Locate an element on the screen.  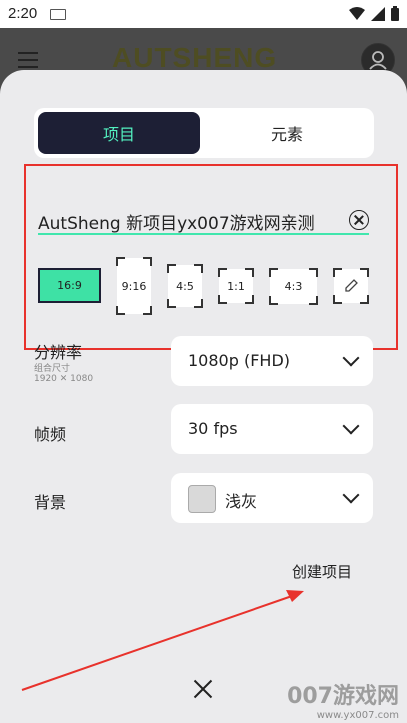
watermark-url: www.yx007.com is located at coordinates (357, 715).